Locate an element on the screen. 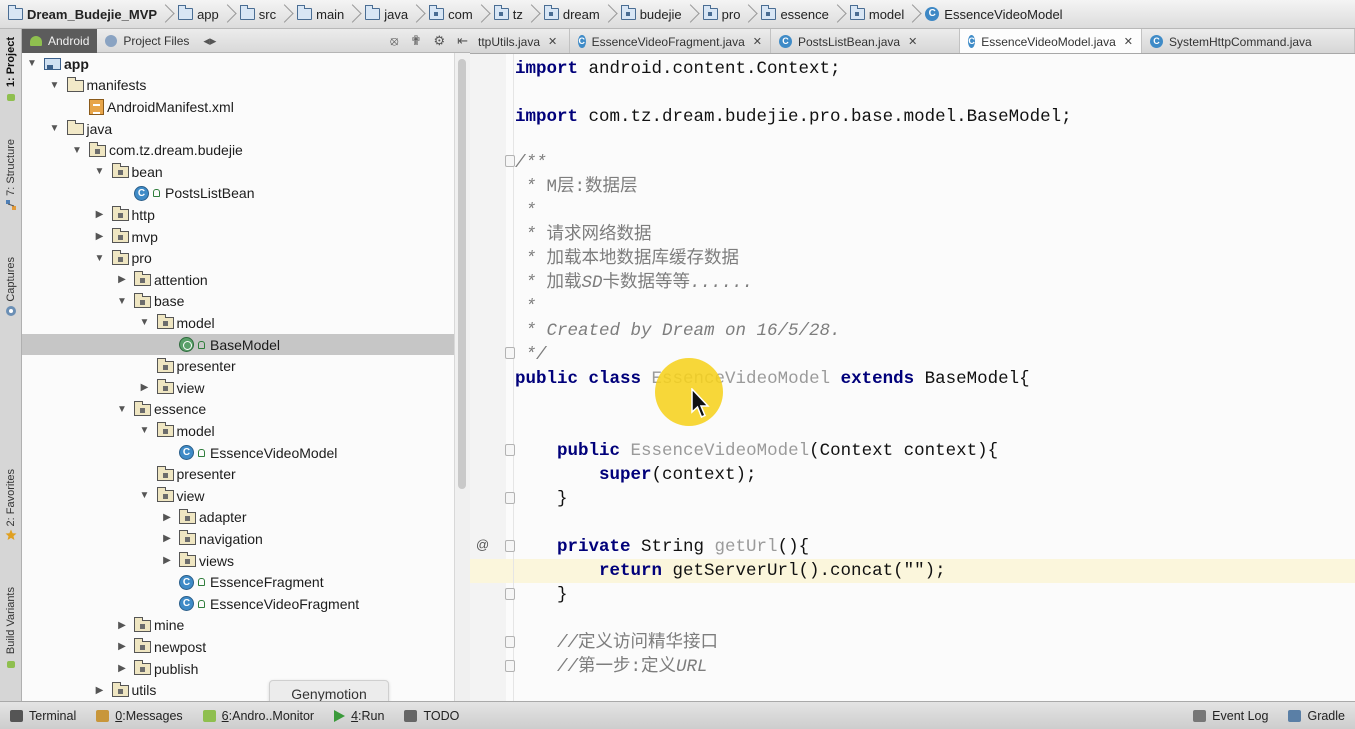  tree-item: AndroidManifest.xml is located at coordinates (238, 107).